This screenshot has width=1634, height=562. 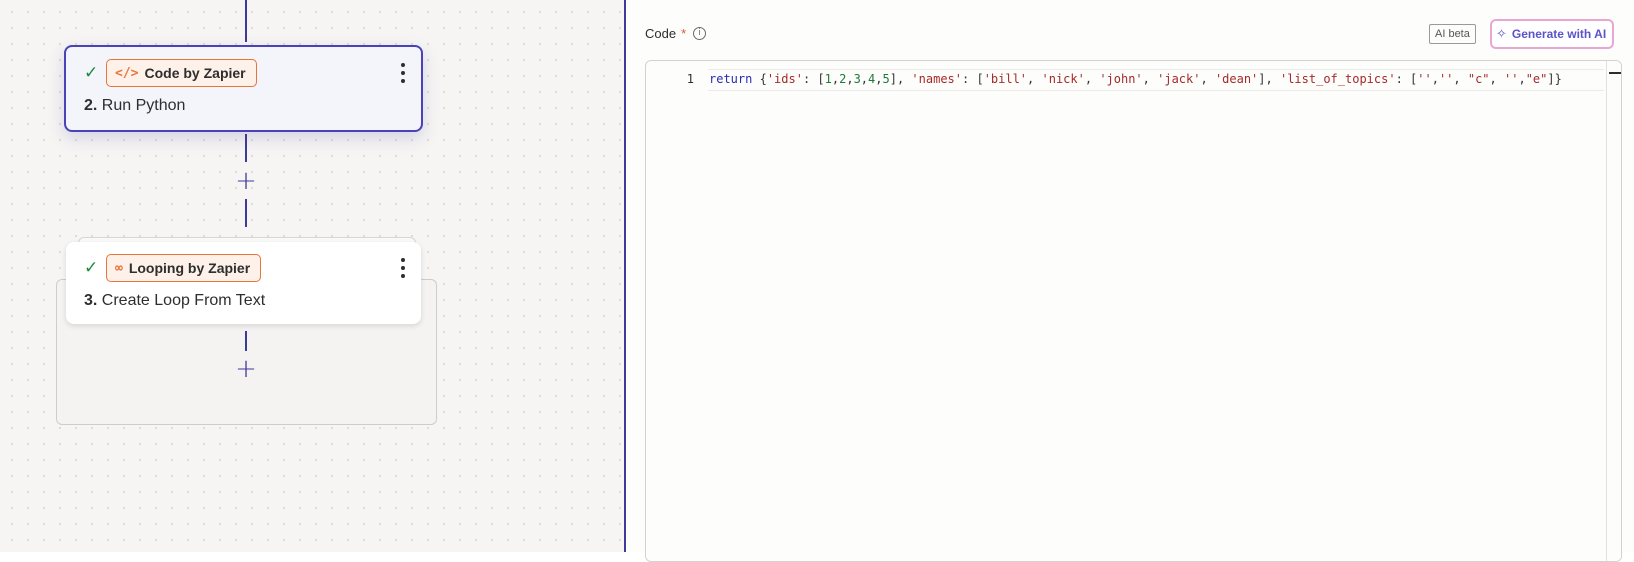 I want to click on ai-beta-badge: AI beta, so click(x=1452, y=34).